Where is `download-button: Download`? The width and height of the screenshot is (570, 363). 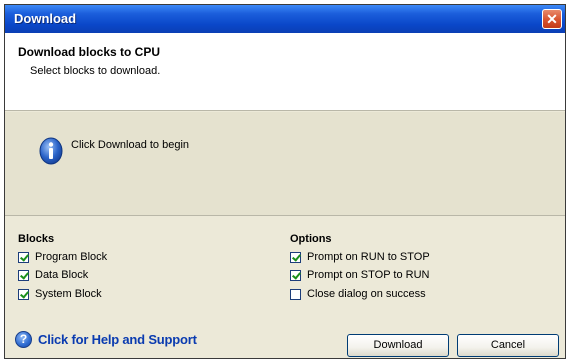 download-button: Download is located at coordinates (398, 345).